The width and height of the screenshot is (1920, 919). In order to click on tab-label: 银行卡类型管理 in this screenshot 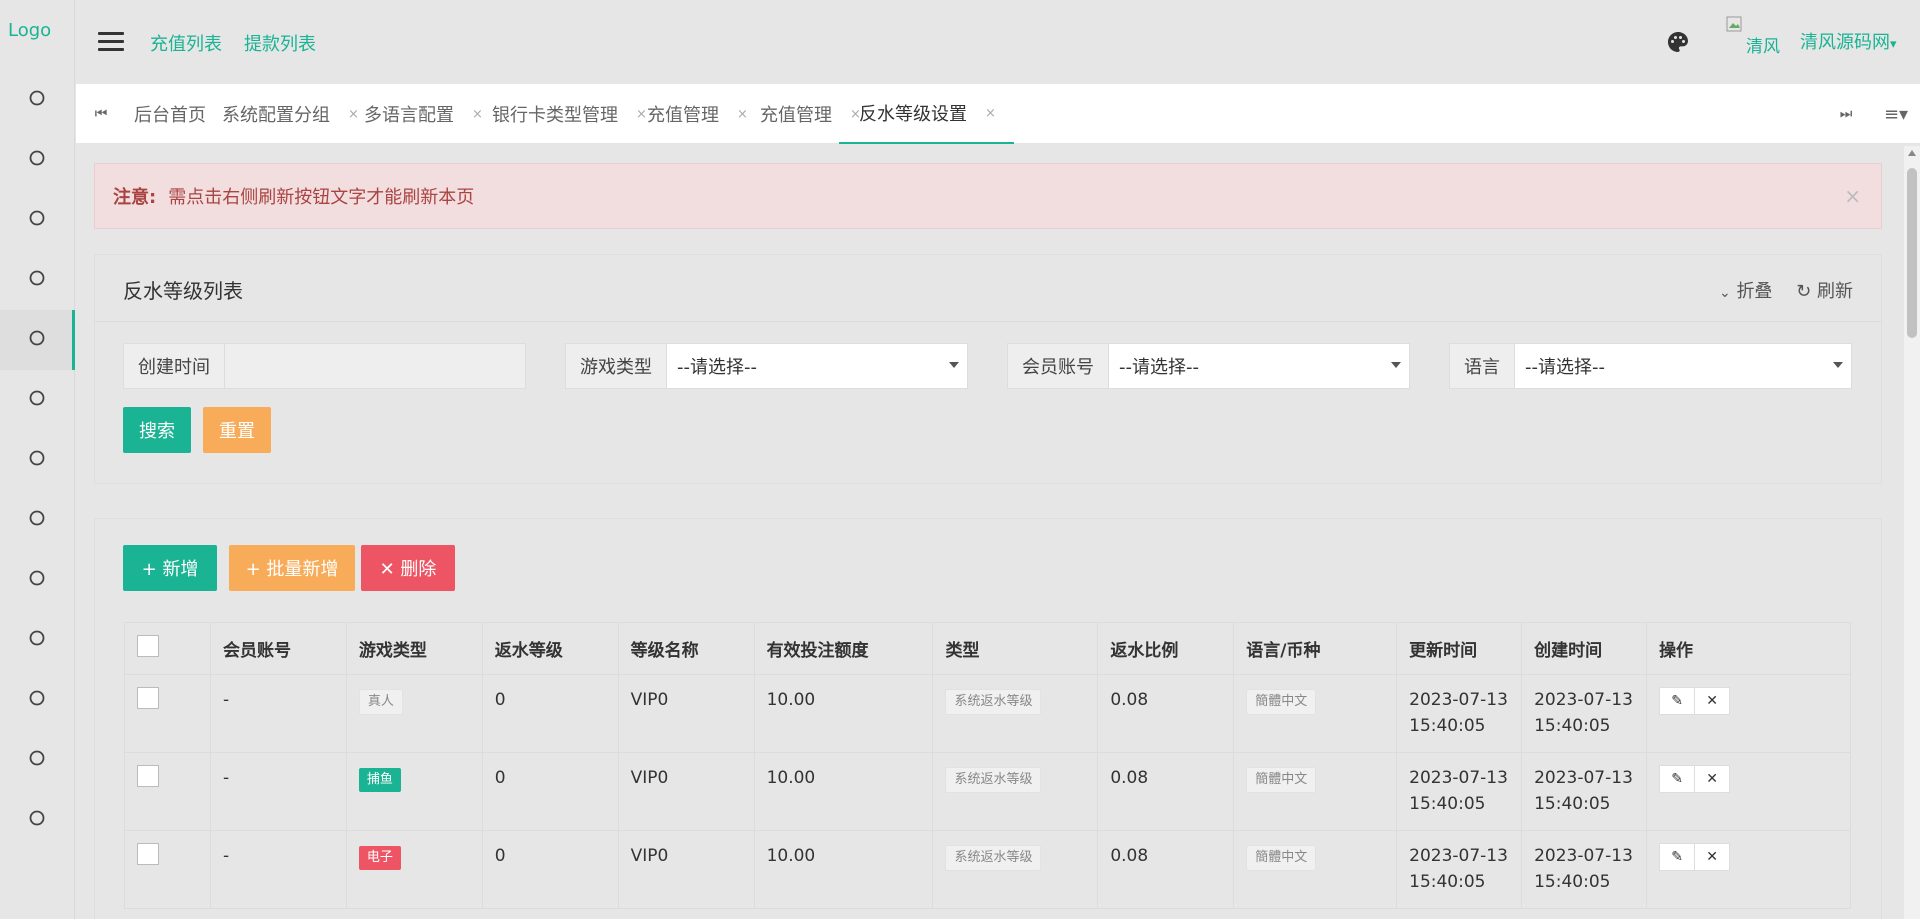, I will do `click(555, 115)`.